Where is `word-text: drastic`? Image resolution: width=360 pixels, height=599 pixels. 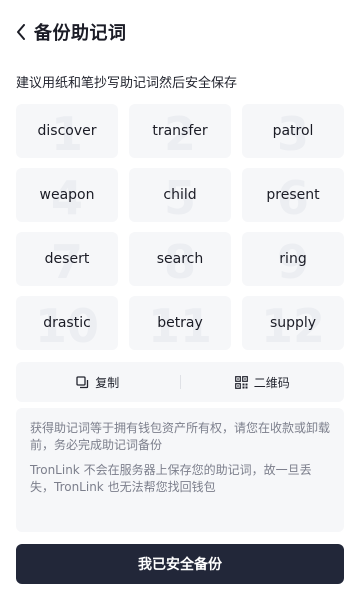
word-text: drastic is located at coordinates (67, 323).